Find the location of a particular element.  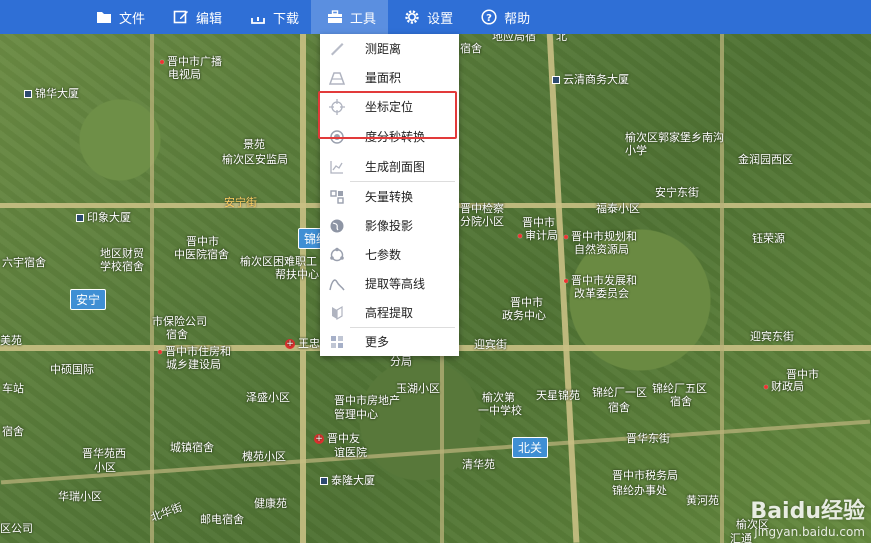

map-poi: 晋中市税务局 is located at coordinates (645, 475).